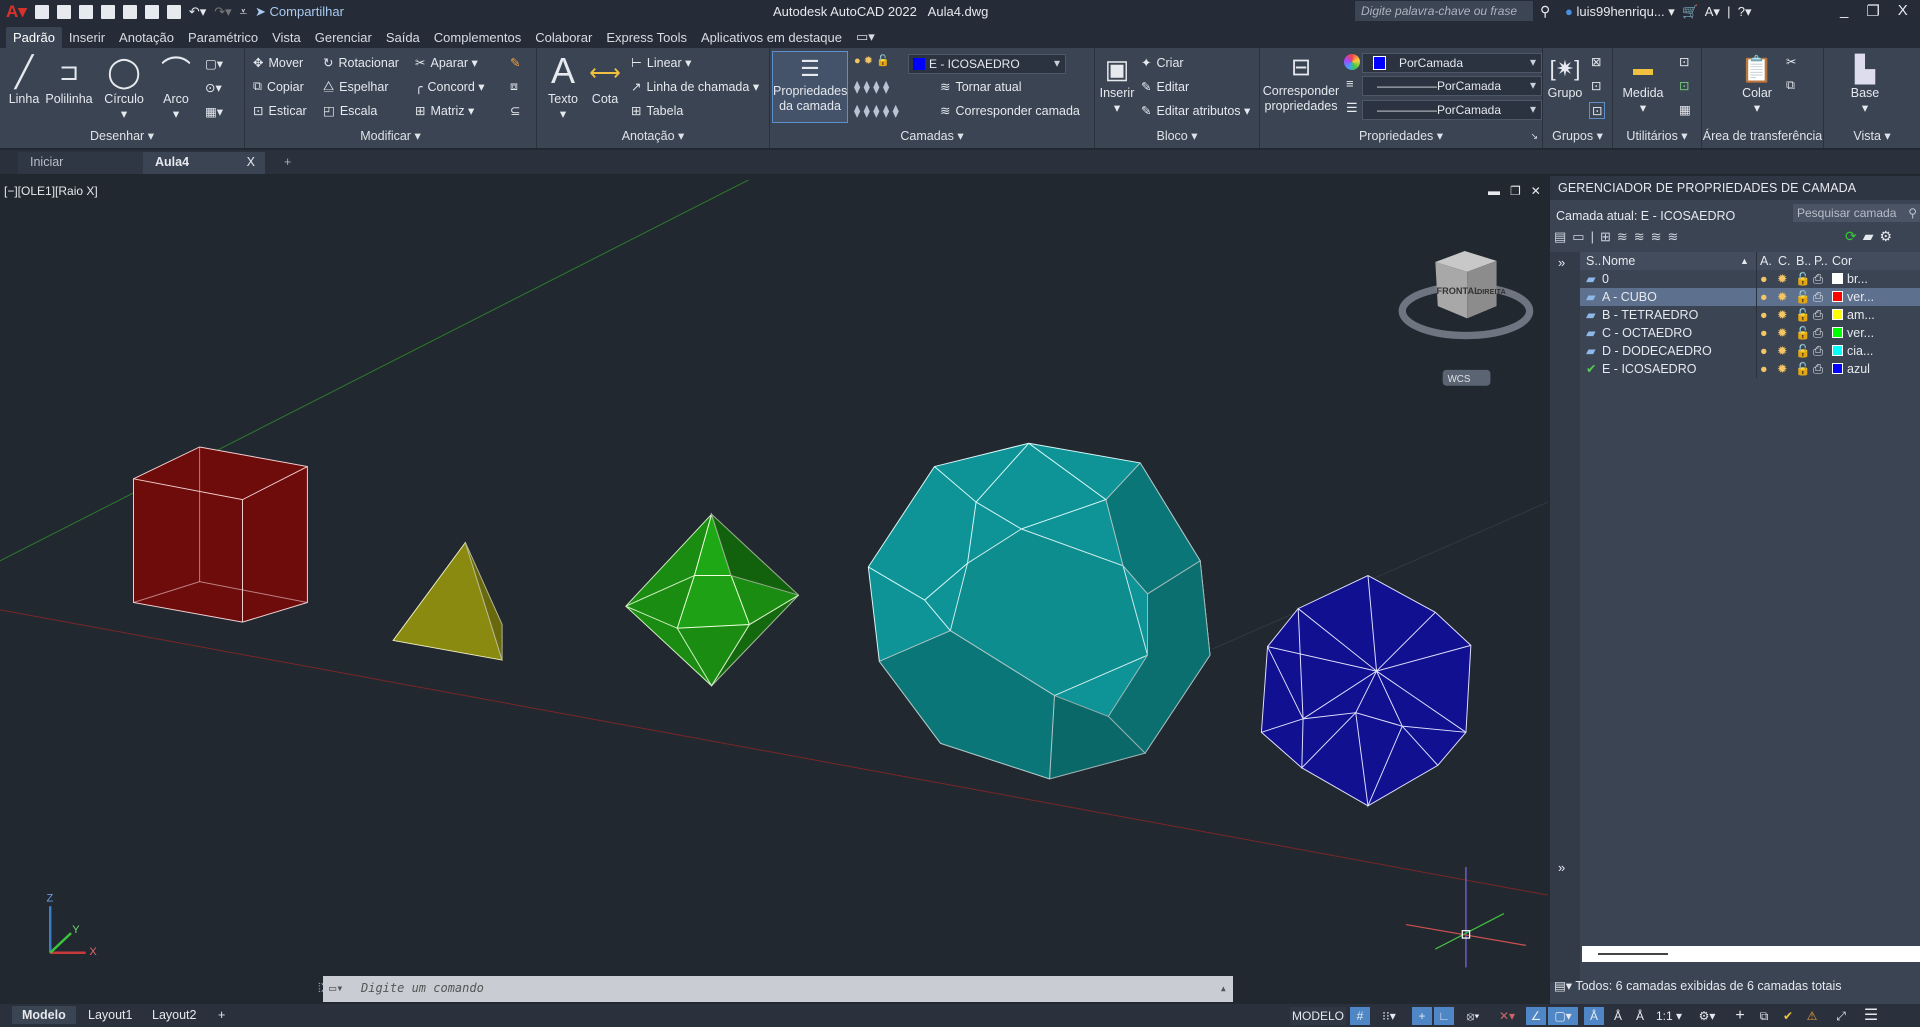  I want to click on panel-title-propriedades: Propriedades ▾ ↘, so click(1401, 137).